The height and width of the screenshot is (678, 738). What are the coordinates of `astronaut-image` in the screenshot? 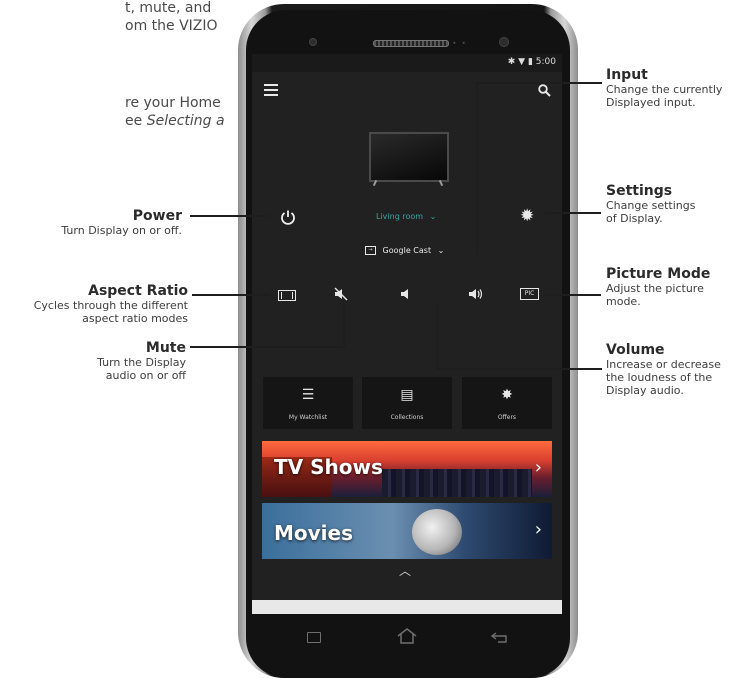 It's located at (437, 532).